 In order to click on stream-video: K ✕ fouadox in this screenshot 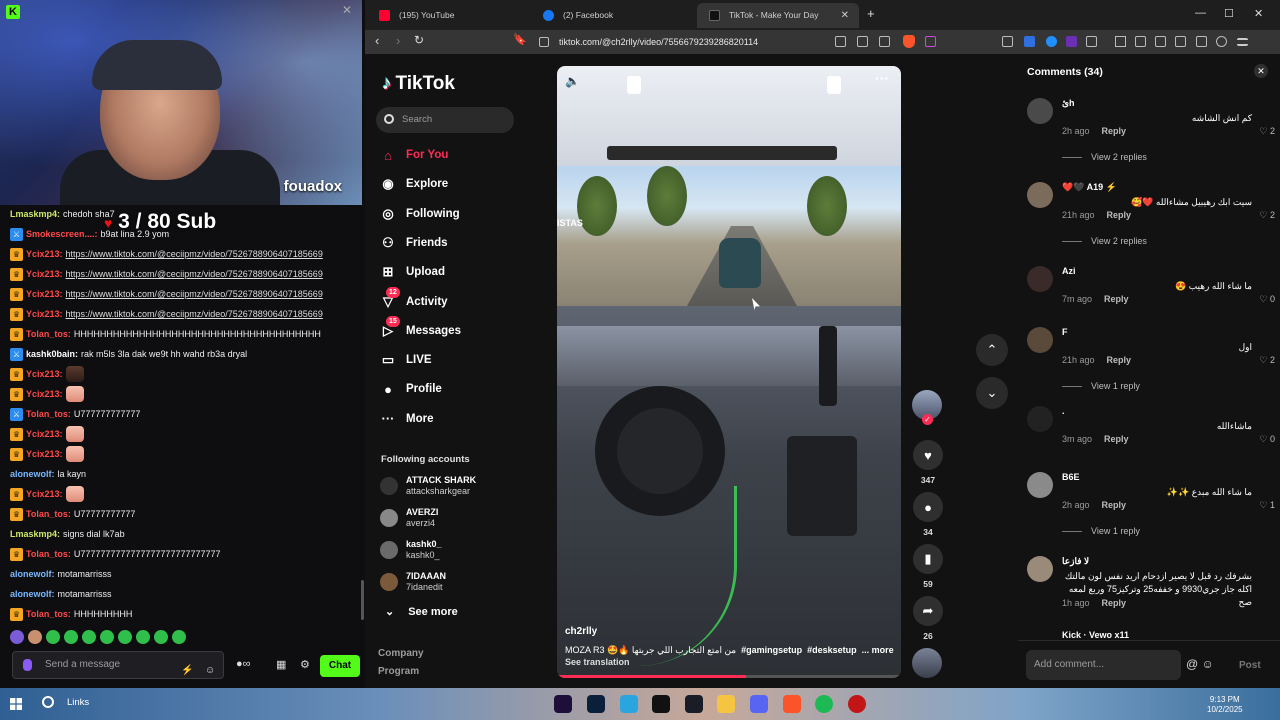, I will do `click(181, 102)`.